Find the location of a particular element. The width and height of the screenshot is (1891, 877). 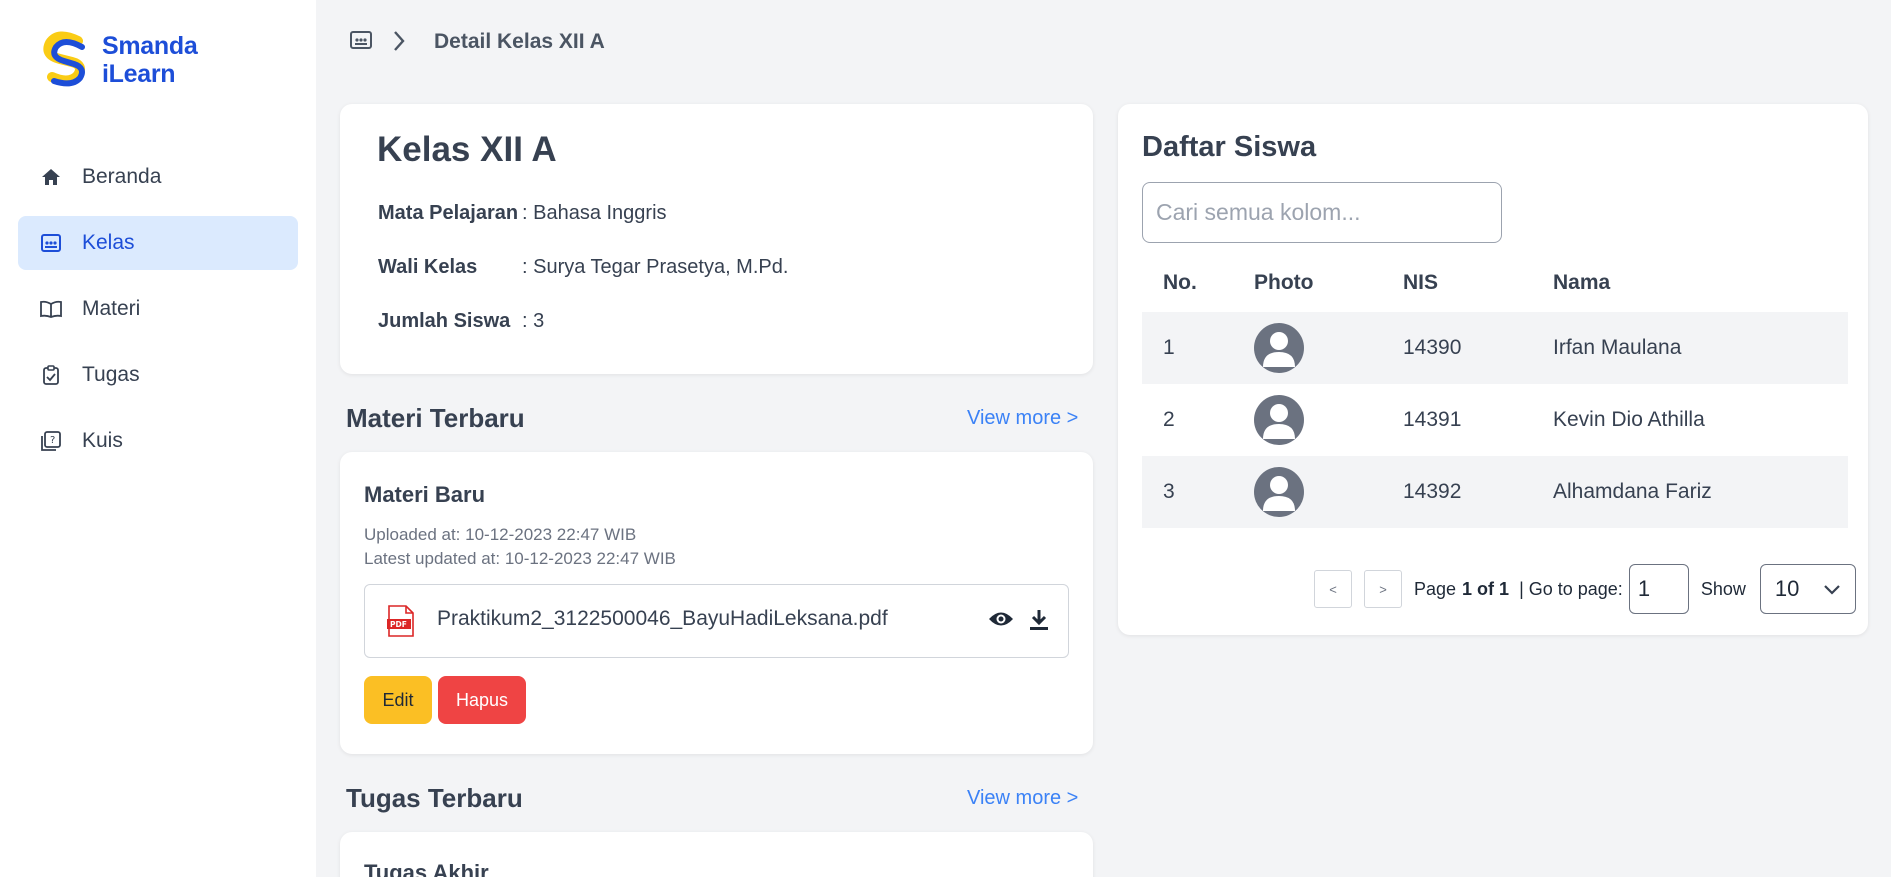

tugas-view-more-link: View more > is located at coordinates (1022, 798).